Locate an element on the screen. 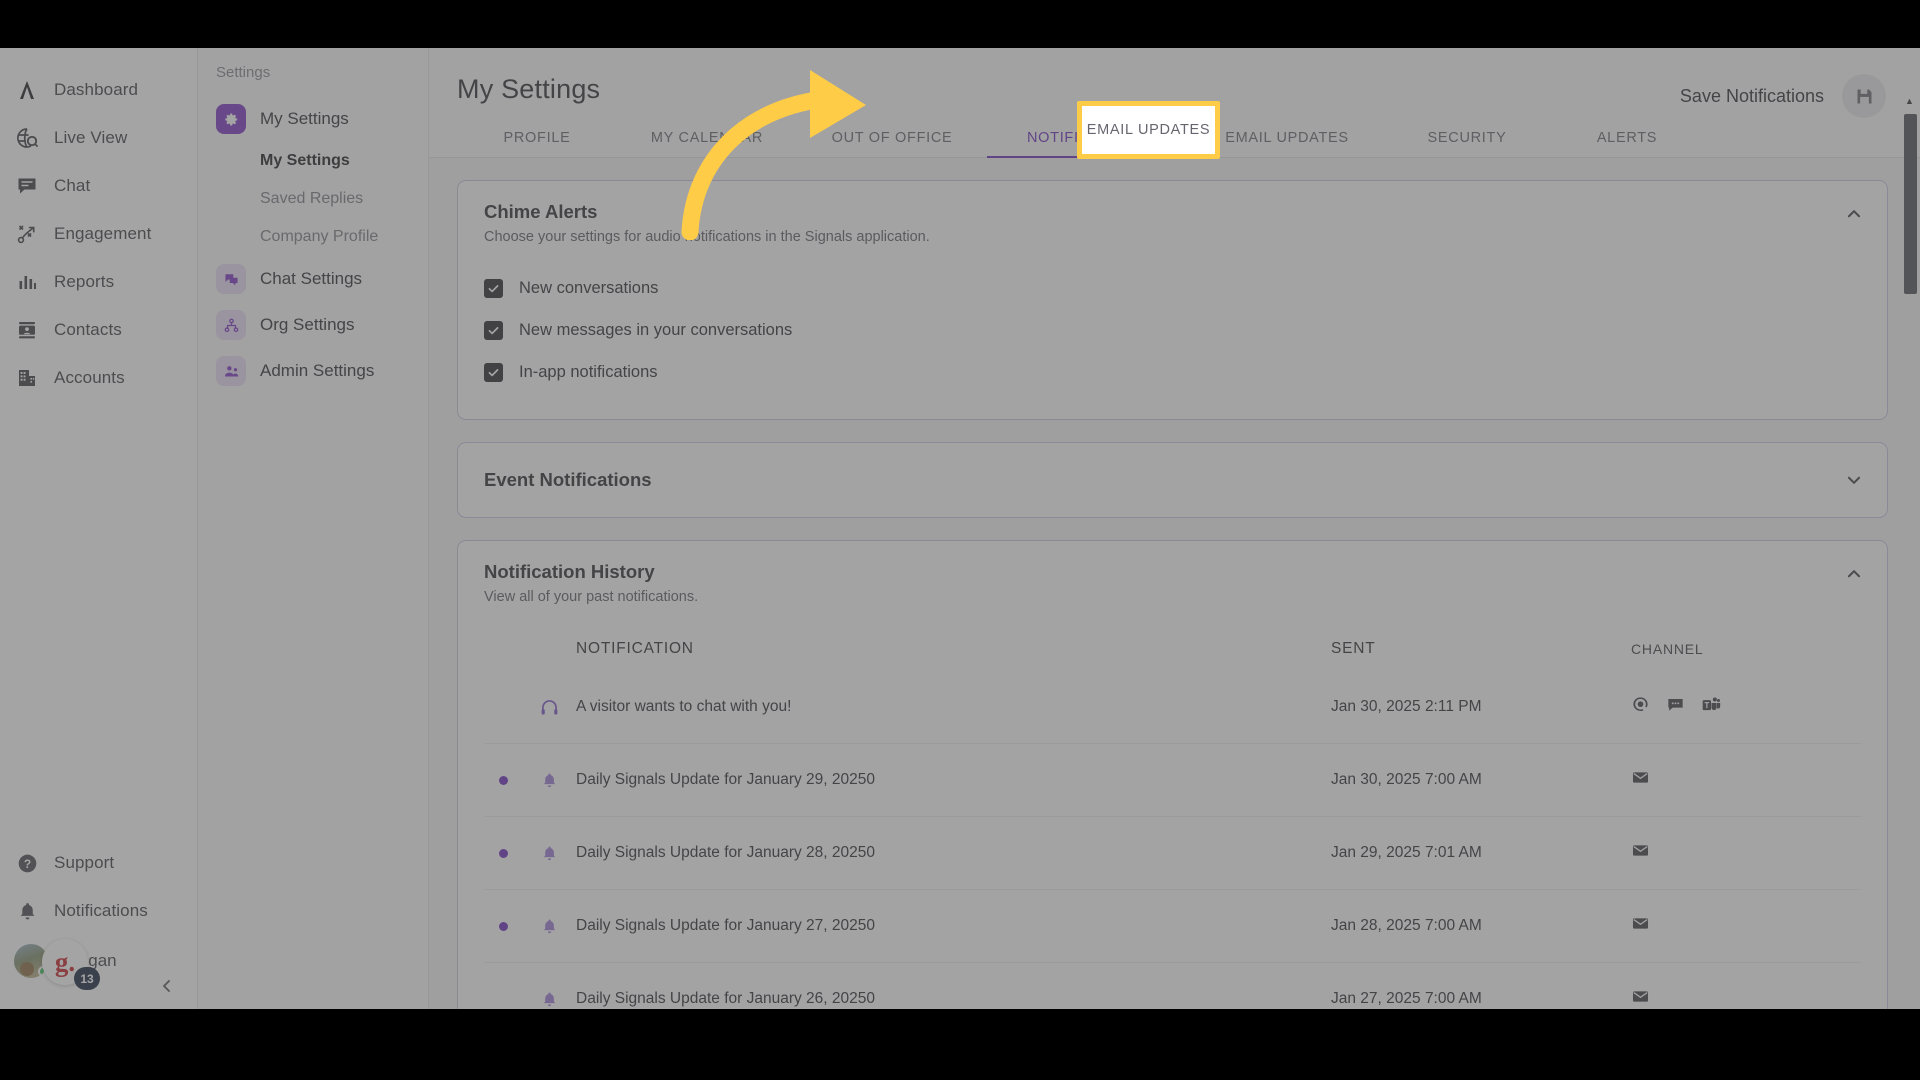  tab-profile: PROFILE is located at coordinates (537, 144).